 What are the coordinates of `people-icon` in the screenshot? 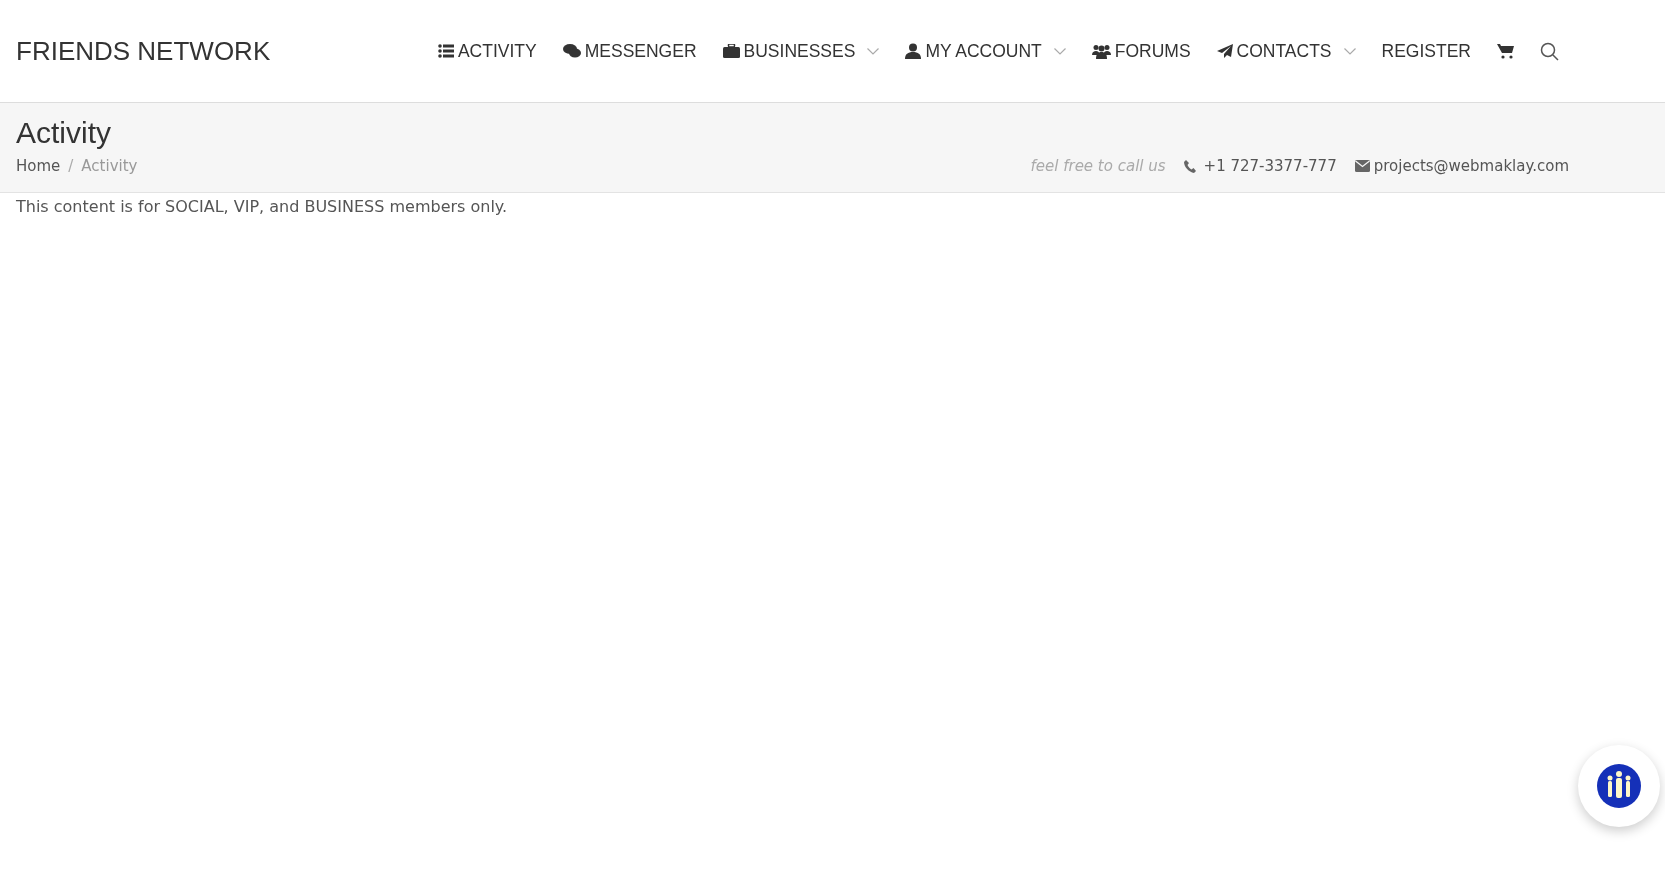 It's located at (1619, 786).